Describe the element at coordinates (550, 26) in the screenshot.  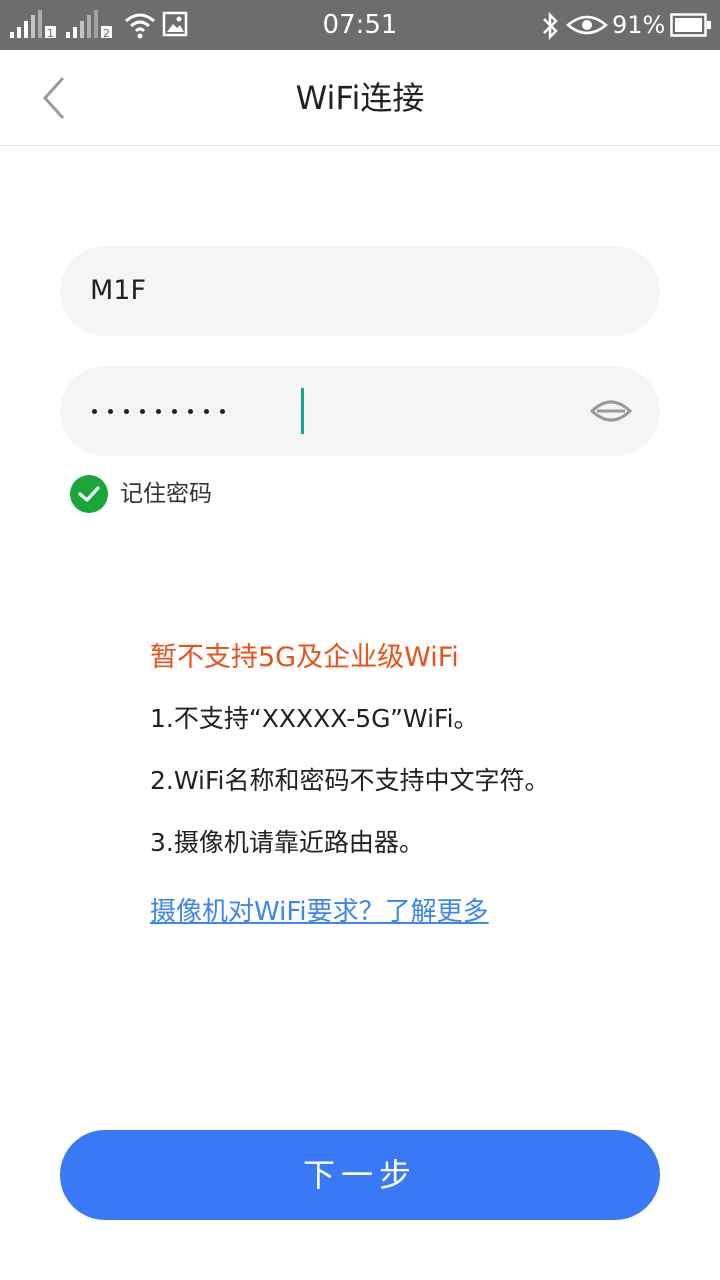
I see `bluetooth-icon` at that location.